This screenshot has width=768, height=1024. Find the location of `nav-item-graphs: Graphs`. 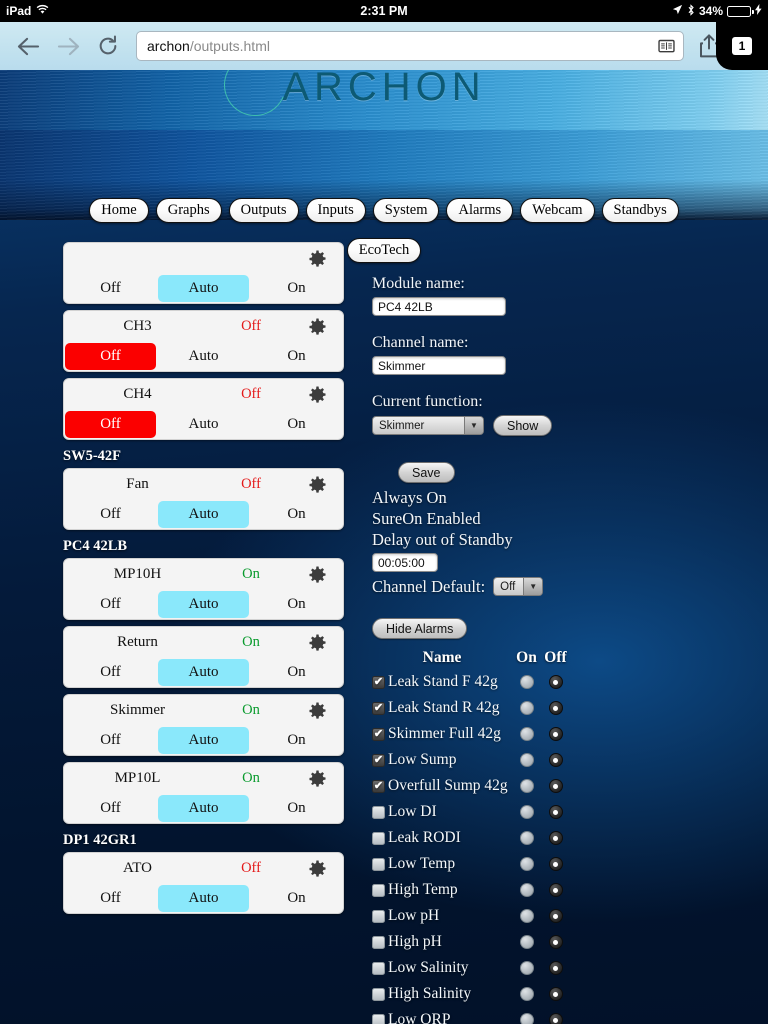

nav-item-graphs: Graphs is located at coordinates (188, 210).